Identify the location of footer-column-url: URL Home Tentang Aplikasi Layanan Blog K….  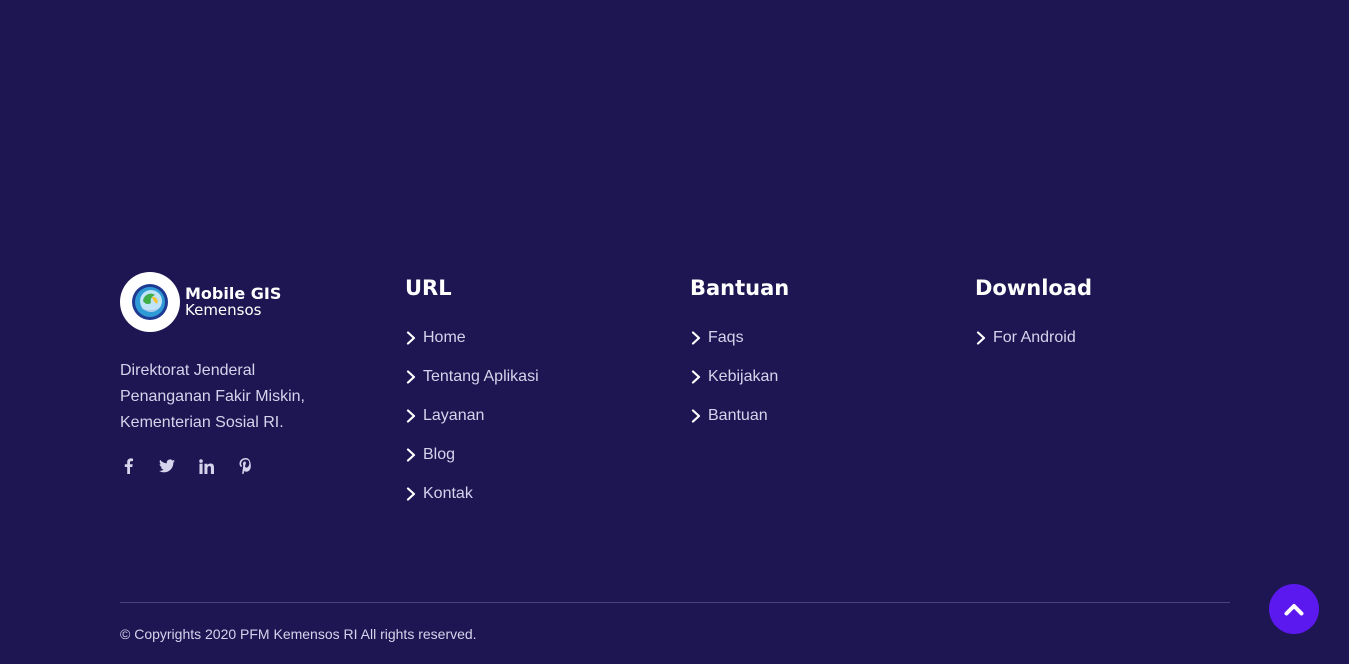
(472, 398).